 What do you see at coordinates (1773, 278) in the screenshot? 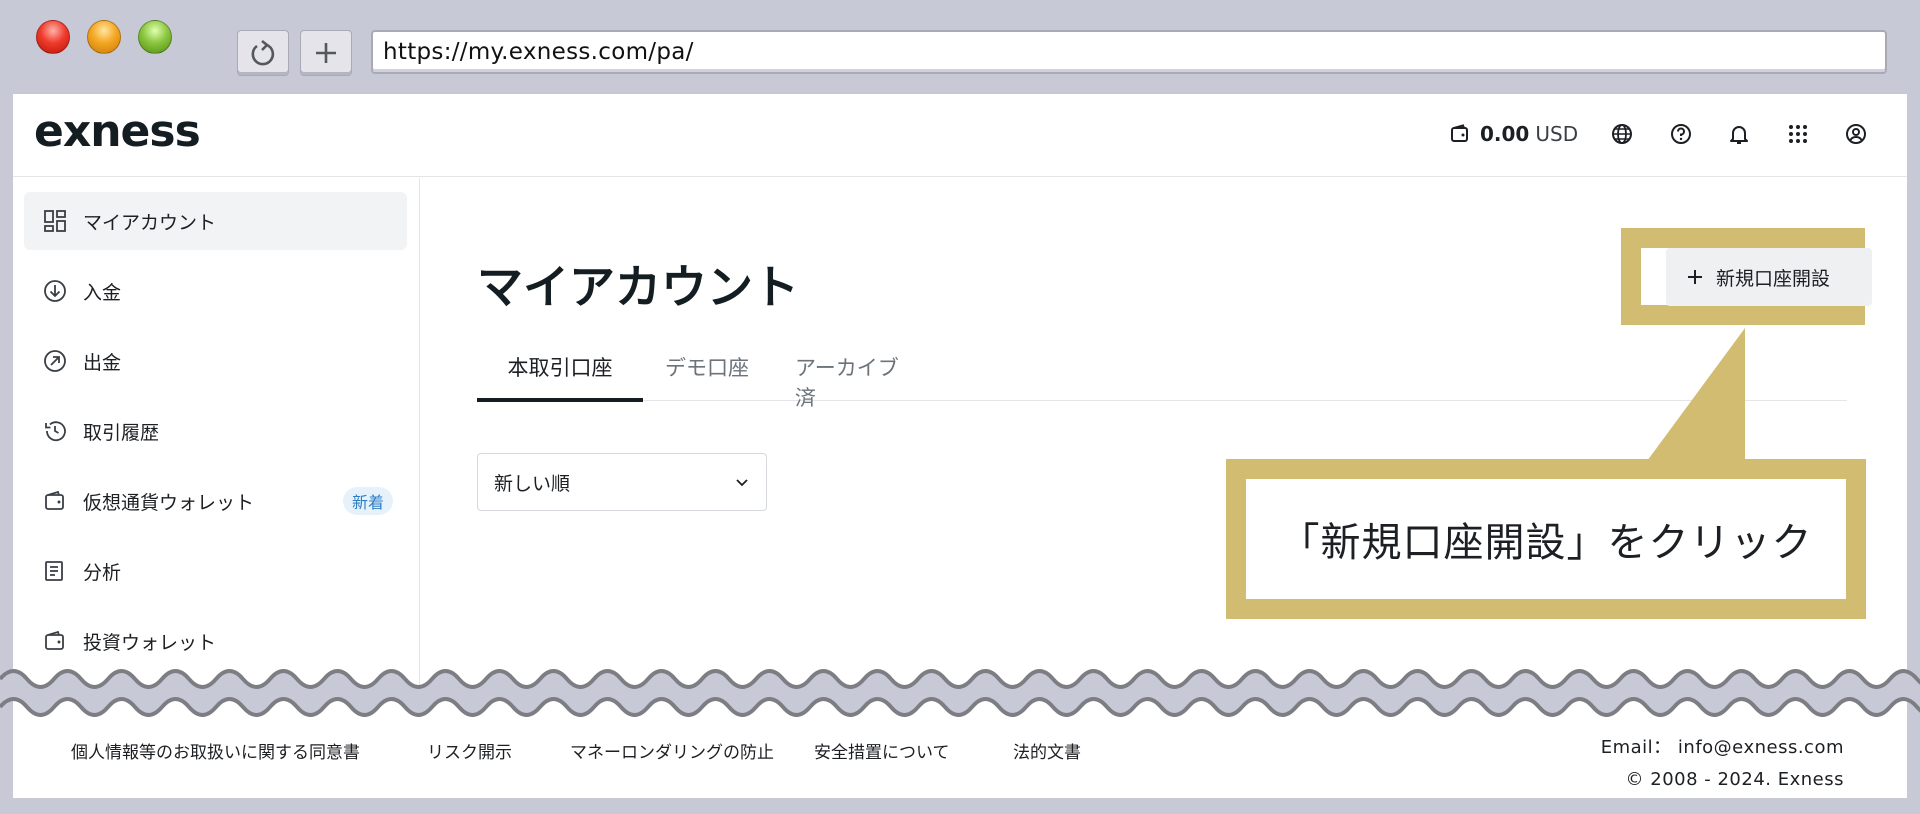
I see `new-account-label: 新規口座開設` at bounding box center [1773, 278].